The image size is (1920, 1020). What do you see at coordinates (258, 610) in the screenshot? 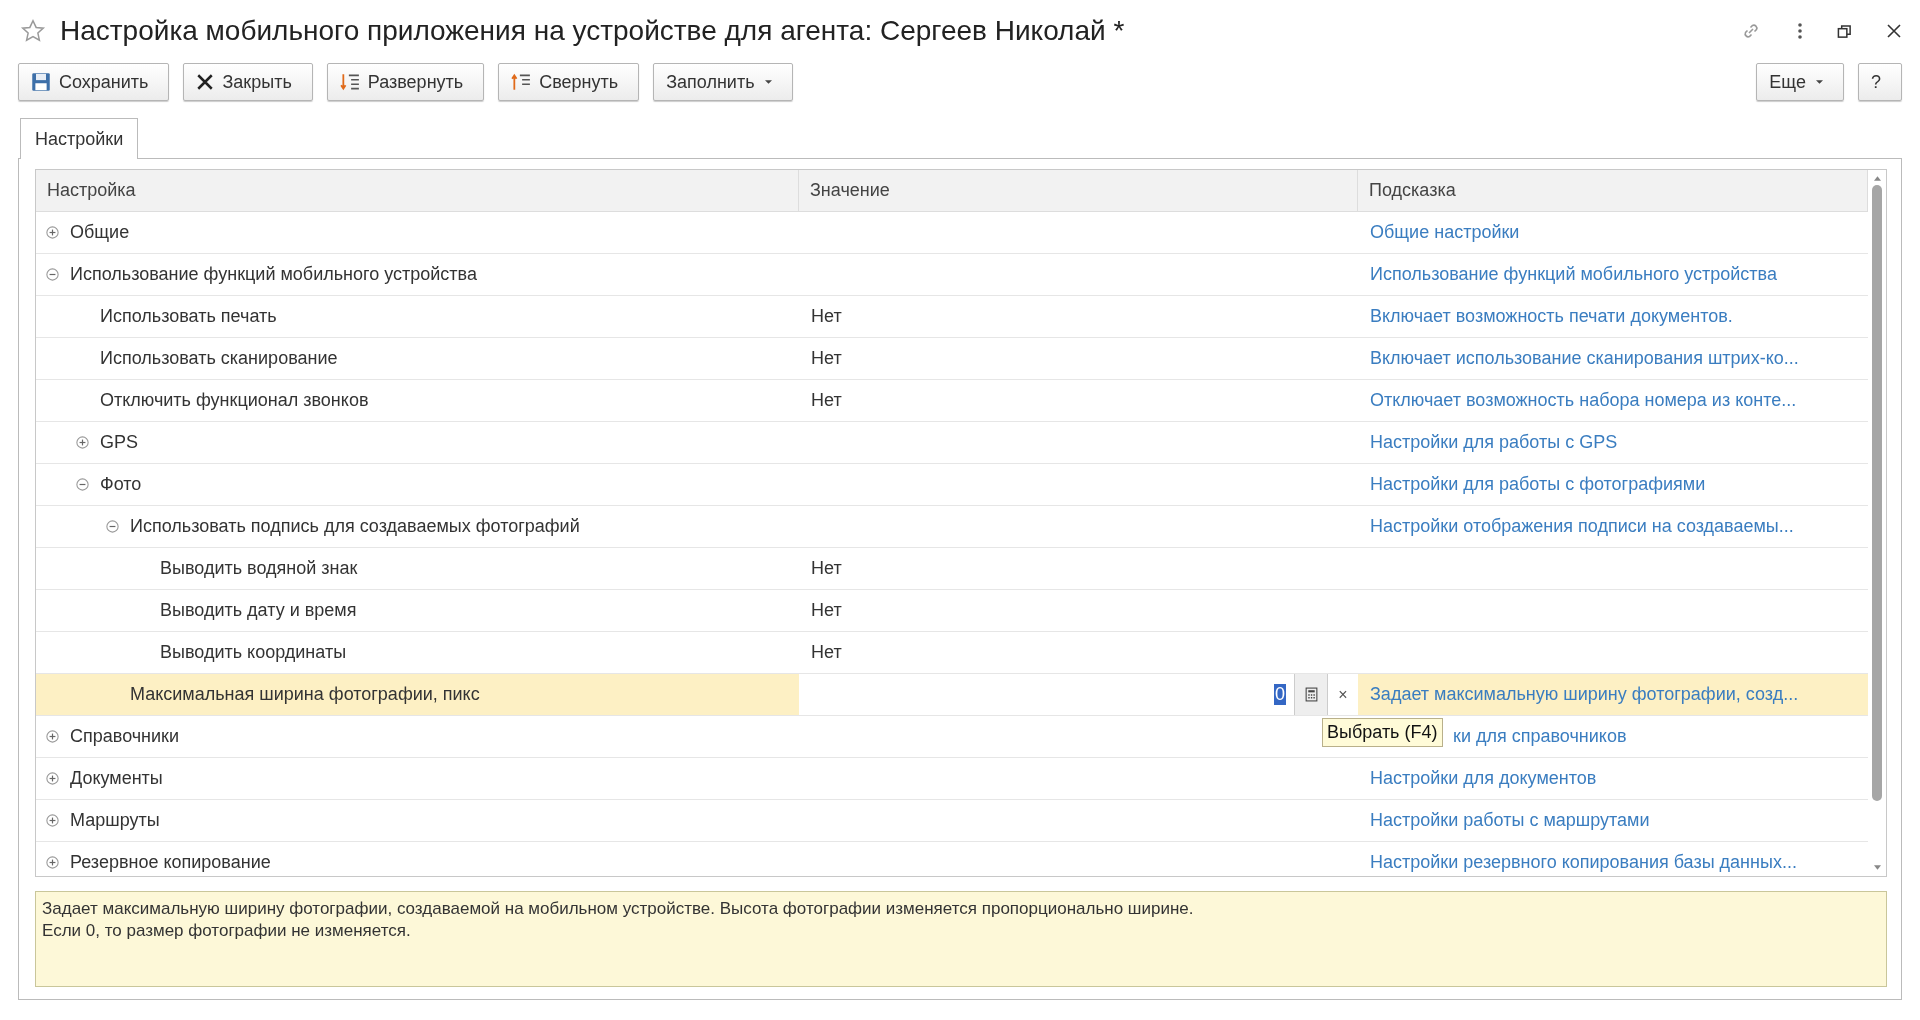
I see `setting-name: Выводить дату и время` at bounding box center [258, 610].